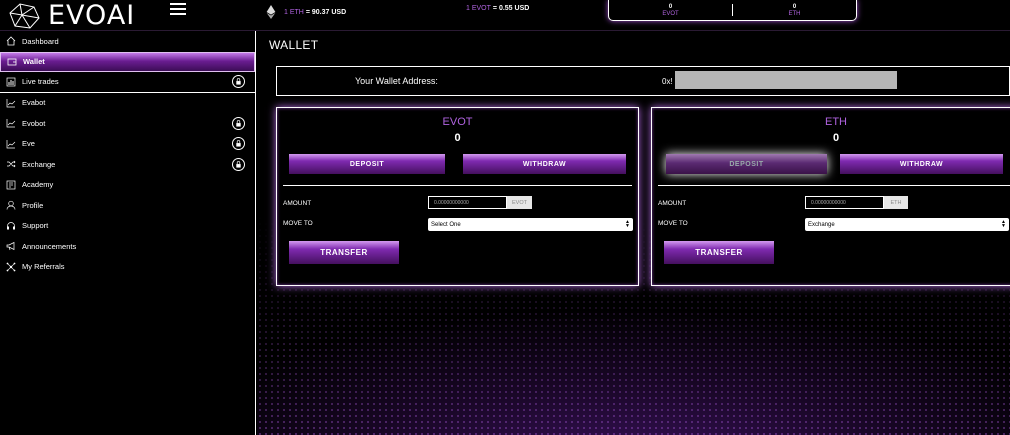  I want to click on megaphone-icon, so click(10, 246).